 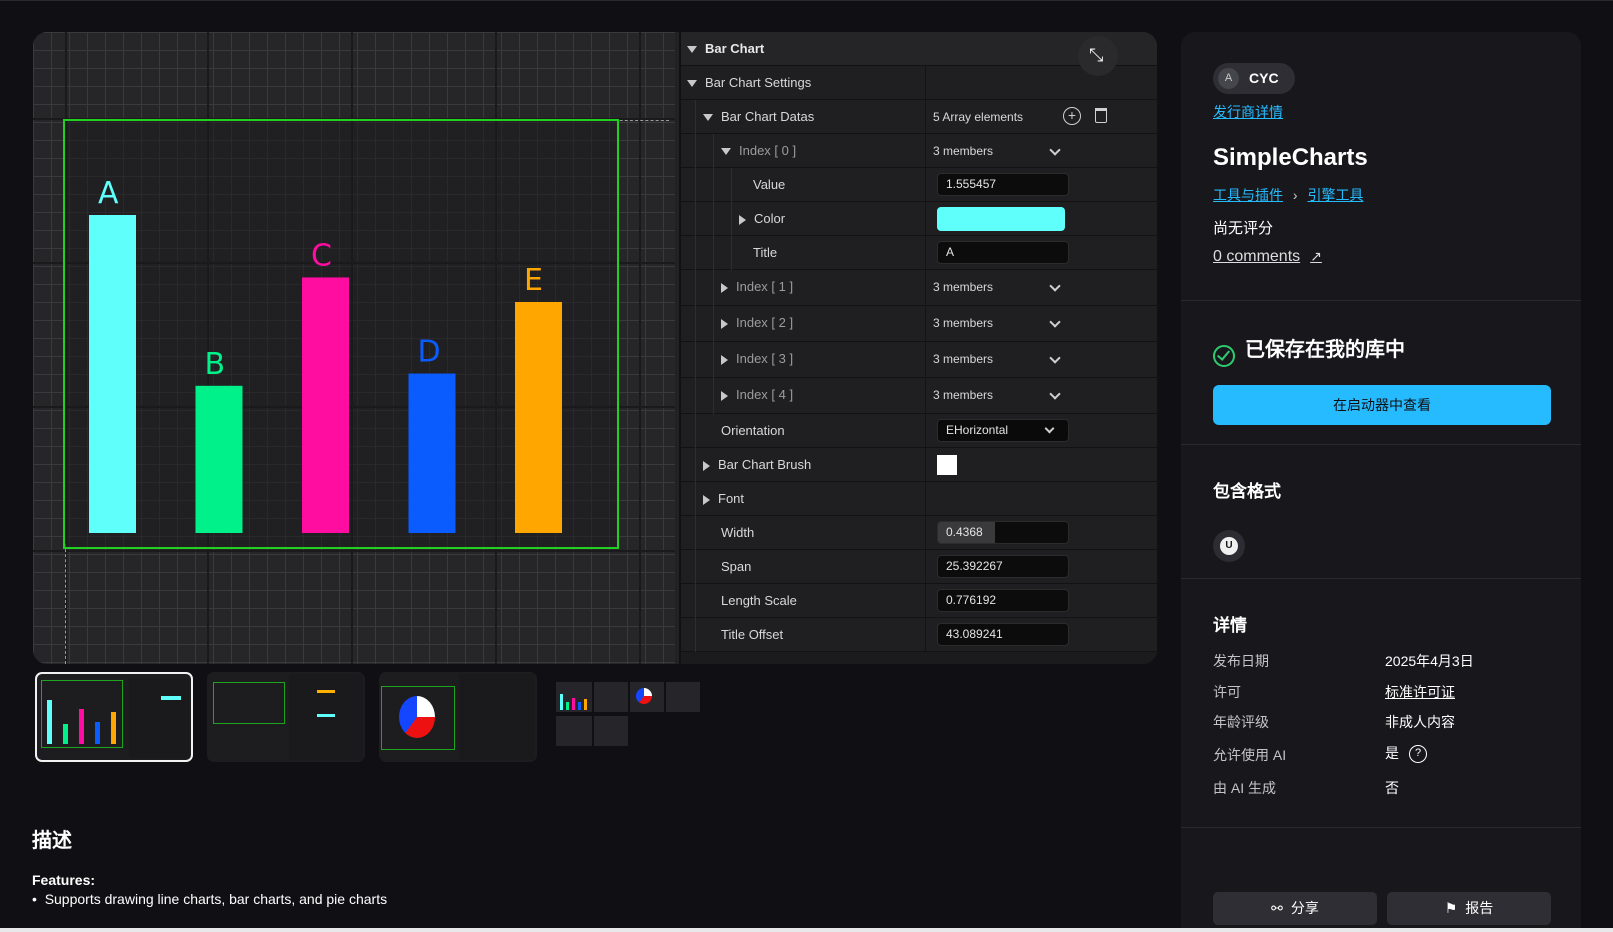 What do you see at coordinates (736, 566) in the screenshot?
I see `row-label: Span` at bounding box center [736, 566].